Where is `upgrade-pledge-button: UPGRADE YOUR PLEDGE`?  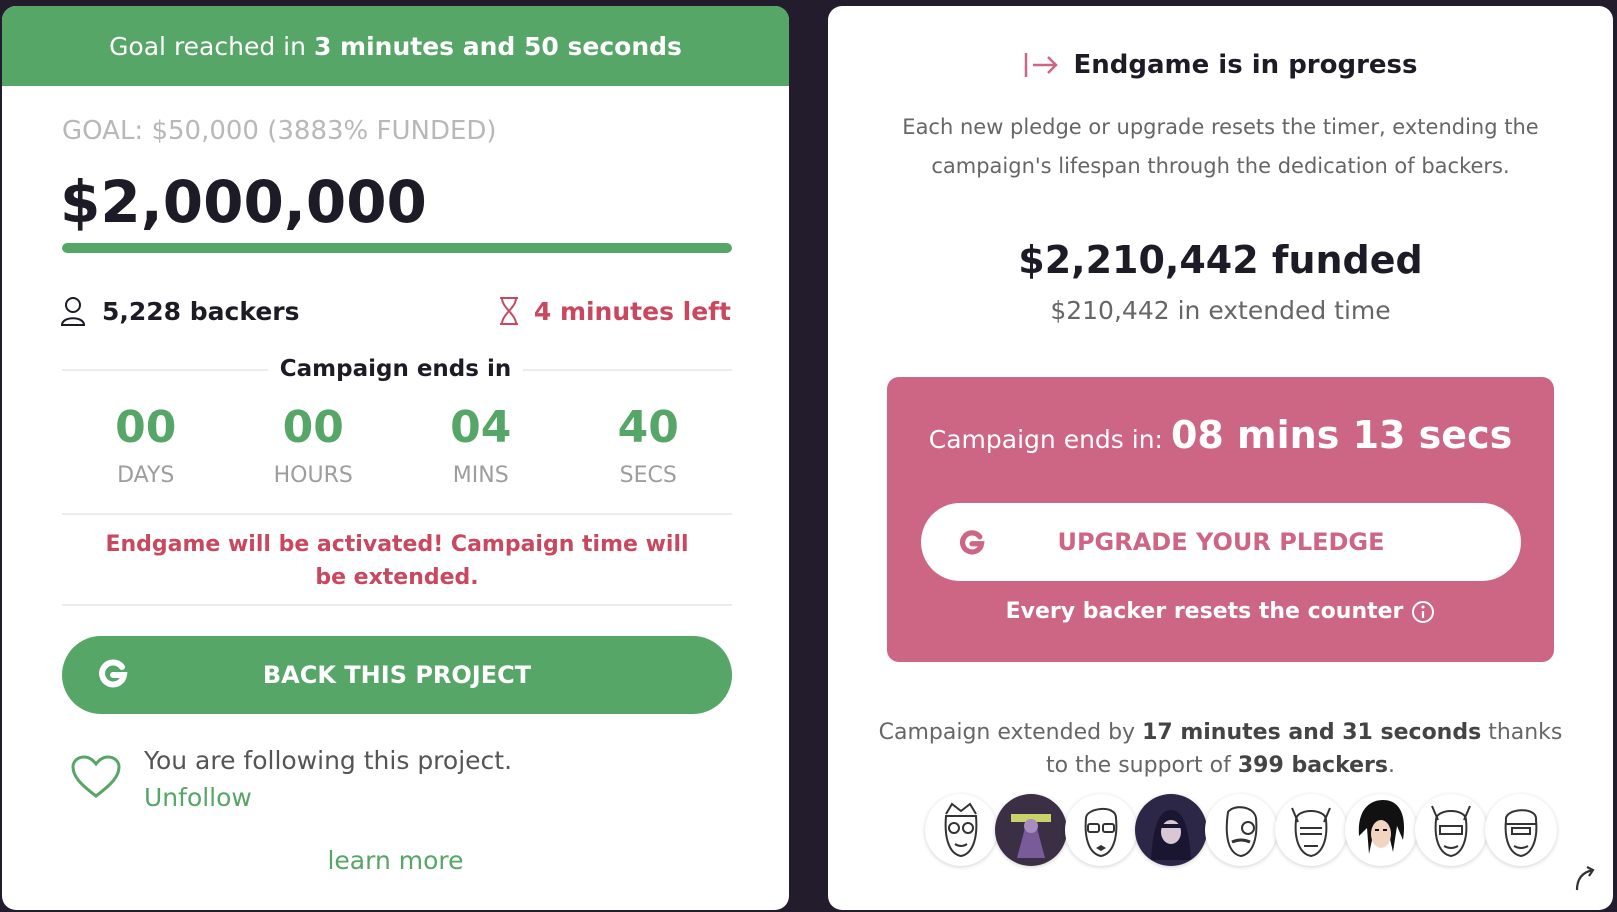
upgrade-pledge-button: UPGRADE YOUR PLEDGE is located at coordinates (1221, 542).